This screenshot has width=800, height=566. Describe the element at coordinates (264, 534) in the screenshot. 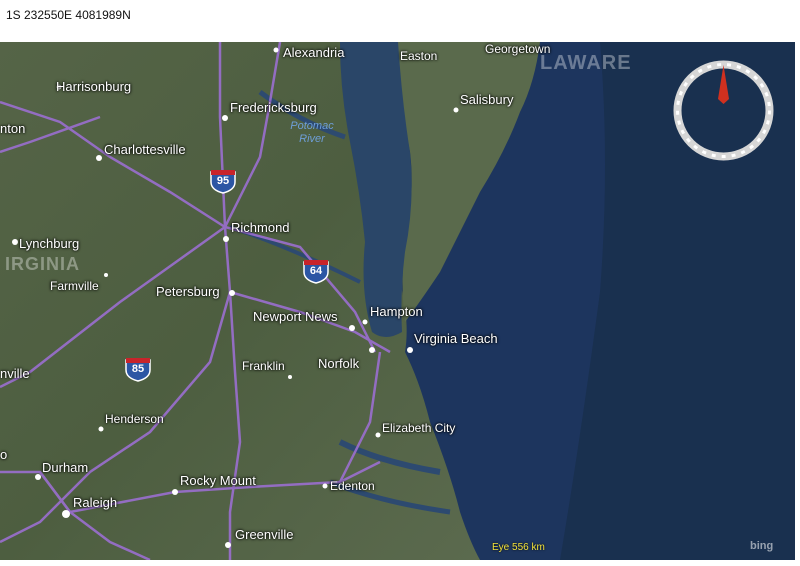

I see `city-greenville: Greenville` at that location.